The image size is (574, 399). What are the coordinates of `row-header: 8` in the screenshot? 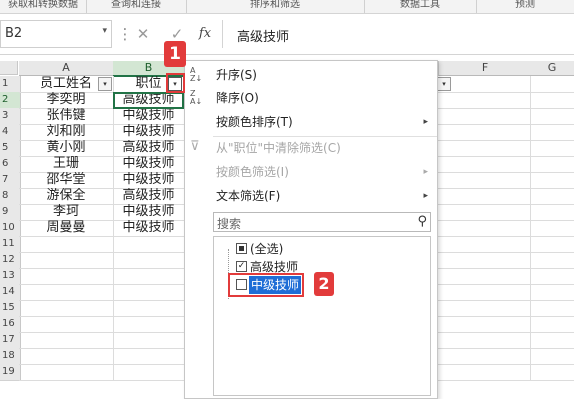 It's located at (10, 196).